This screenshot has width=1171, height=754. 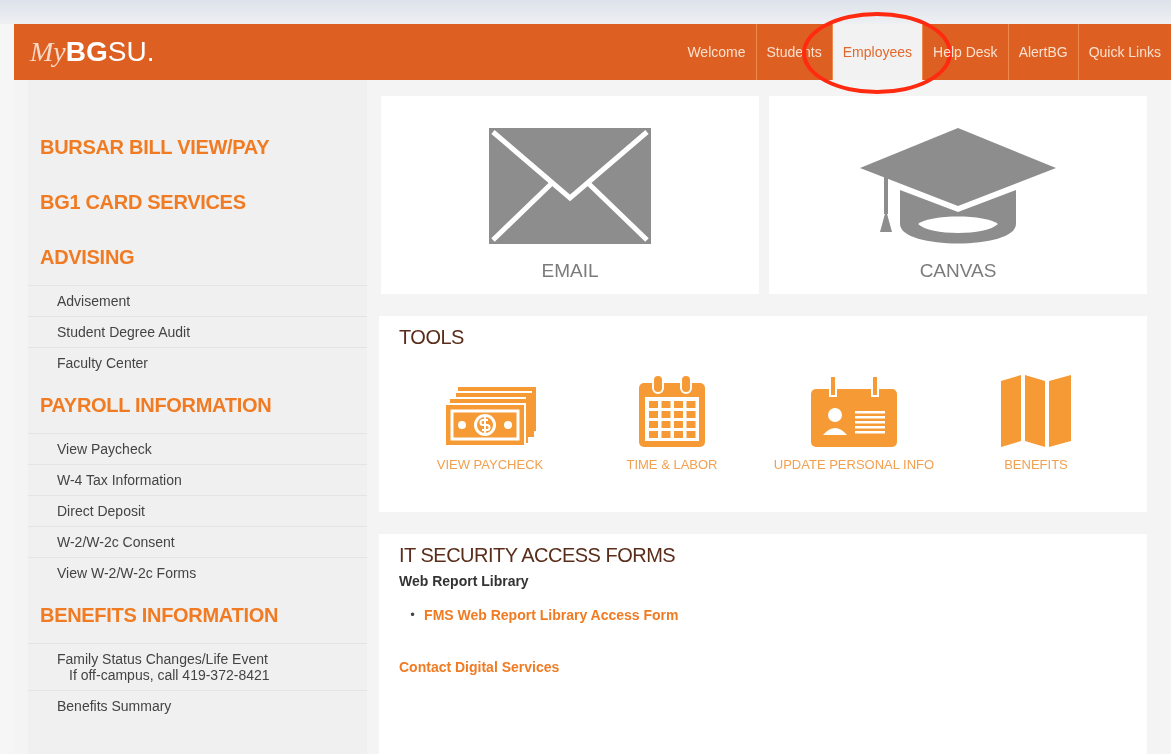 I want to click on section-heading: BG1 CARD SERVICES, so click(x=197, y=202).